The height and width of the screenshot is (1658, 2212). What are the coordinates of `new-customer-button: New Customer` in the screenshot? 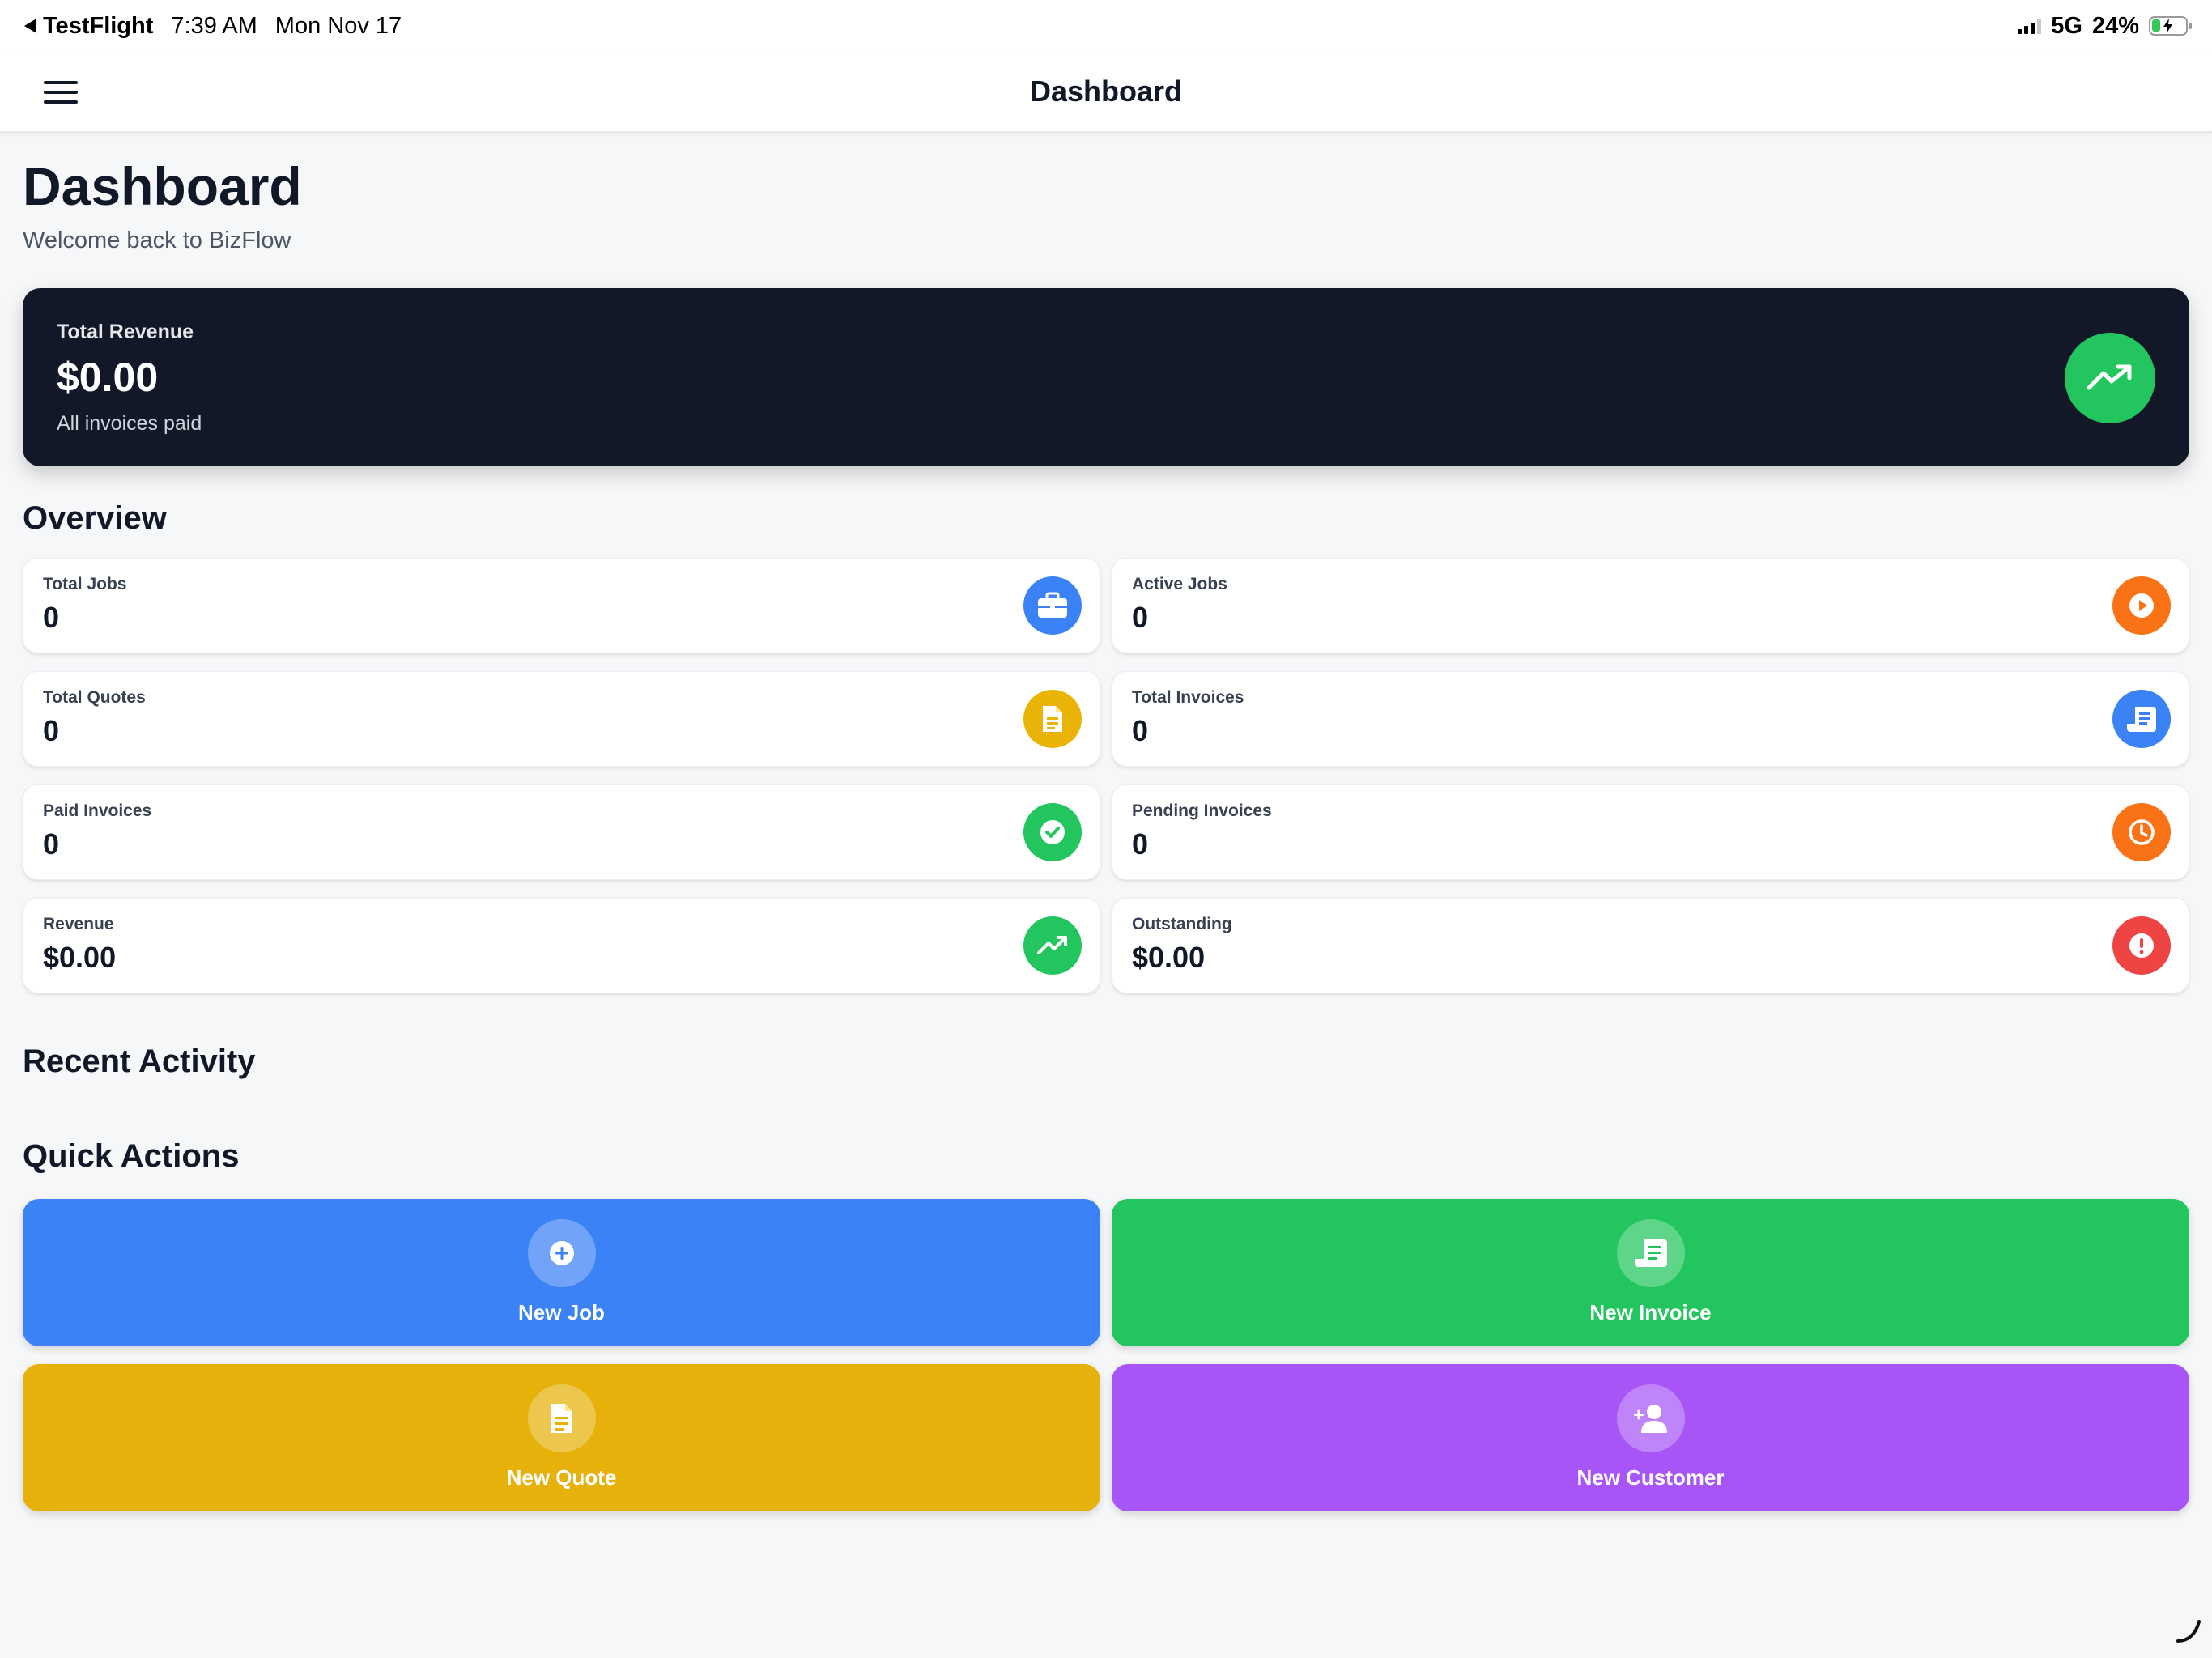 It's located at (1650, 1437).